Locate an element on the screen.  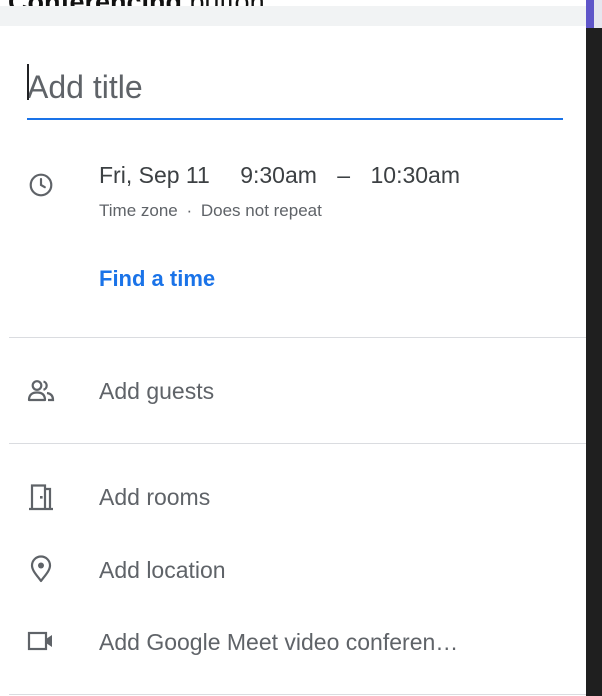
event-subline: Time zone · Does not repeat is located at coordinates (210, 211).